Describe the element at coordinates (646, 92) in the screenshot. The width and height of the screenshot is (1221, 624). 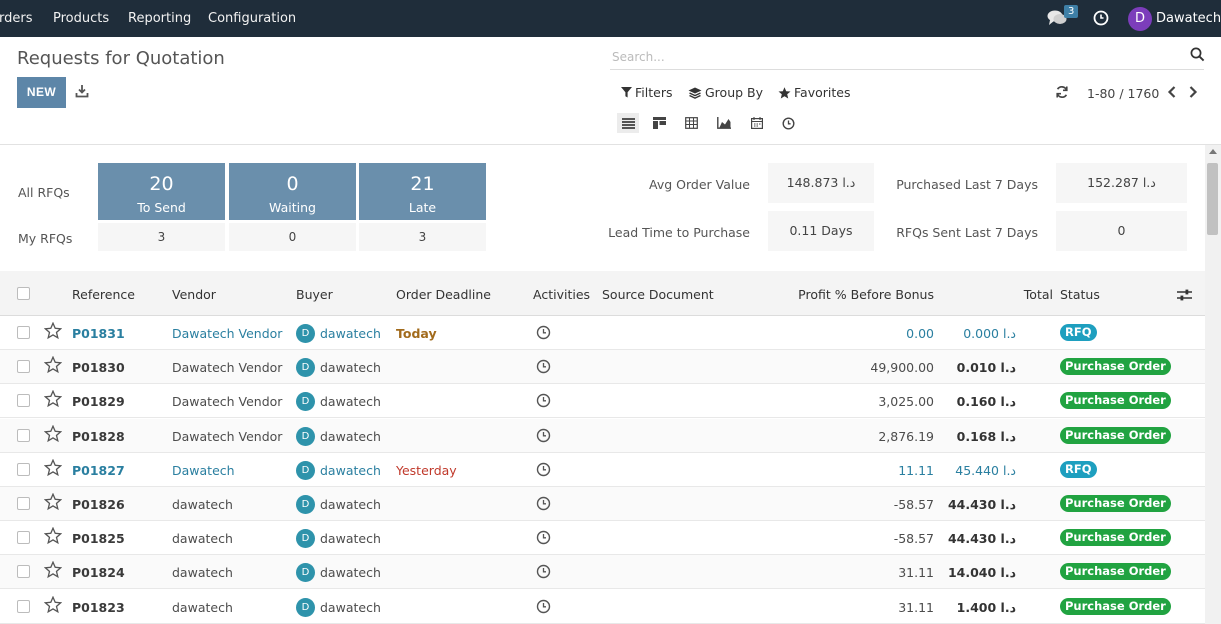
I see `filters-button: Filters` at that location.